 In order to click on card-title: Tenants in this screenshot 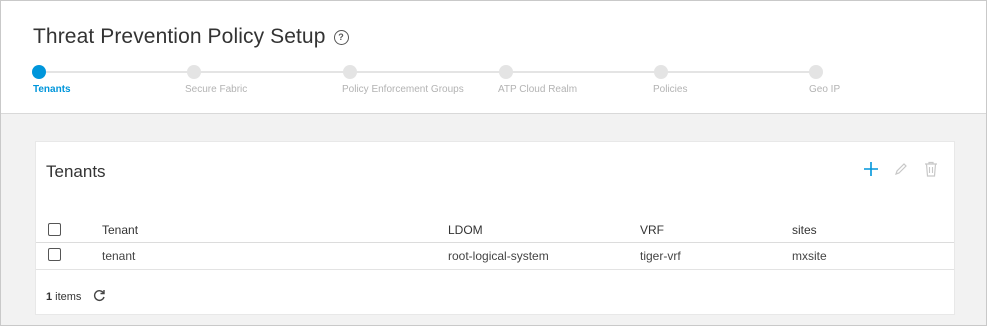, I will do `click(76, 171)`.